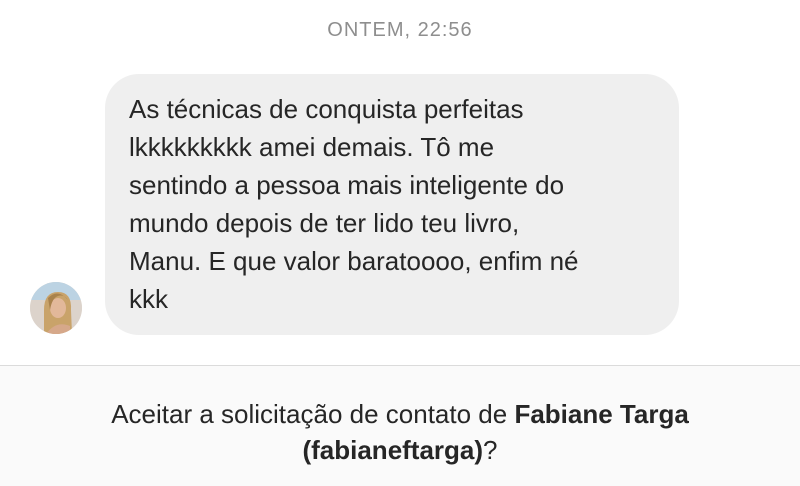 Image resolution: width=800 pixels, height=486 pixels. I want to click on request-suffix: ?, so click(490, 450).